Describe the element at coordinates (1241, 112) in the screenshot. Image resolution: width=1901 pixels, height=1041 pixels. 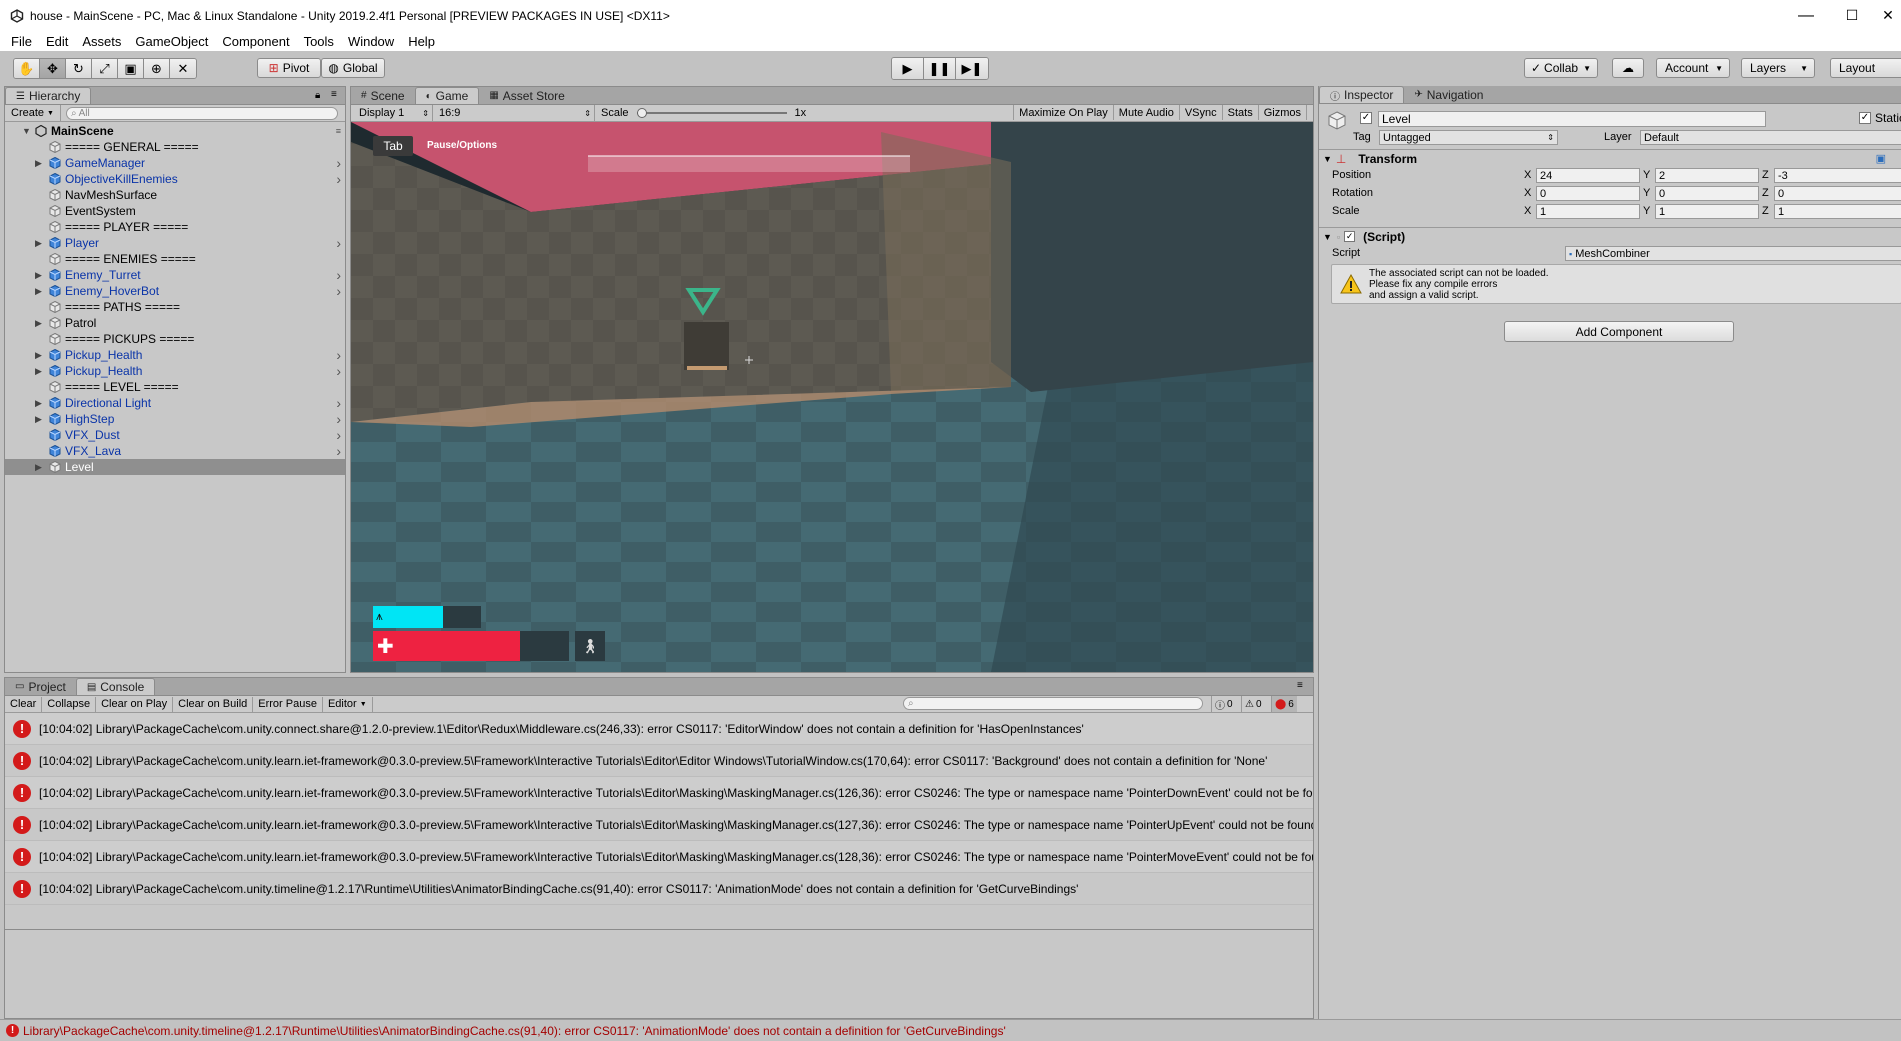
I see `stats-toggle: Stats` at that location.